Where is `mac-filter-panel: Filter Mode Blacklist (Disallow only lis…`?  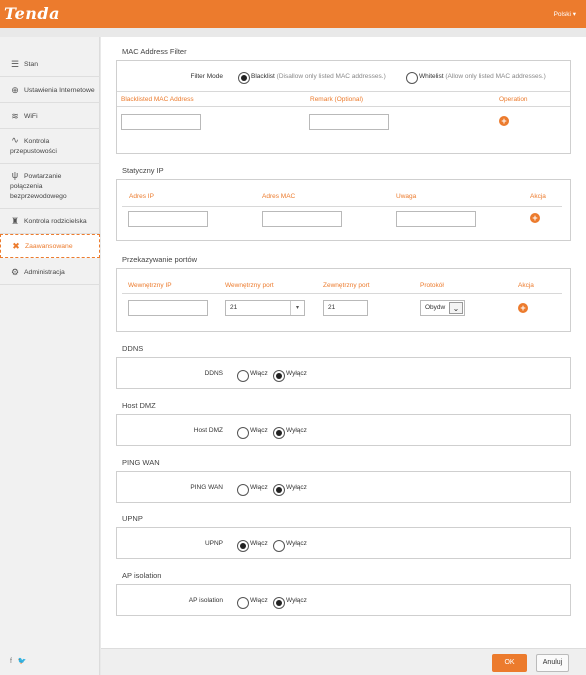 mac-filter-panel: Filter Mode Blacklist (Disallow only lis… is located at coordinates (343, 107).